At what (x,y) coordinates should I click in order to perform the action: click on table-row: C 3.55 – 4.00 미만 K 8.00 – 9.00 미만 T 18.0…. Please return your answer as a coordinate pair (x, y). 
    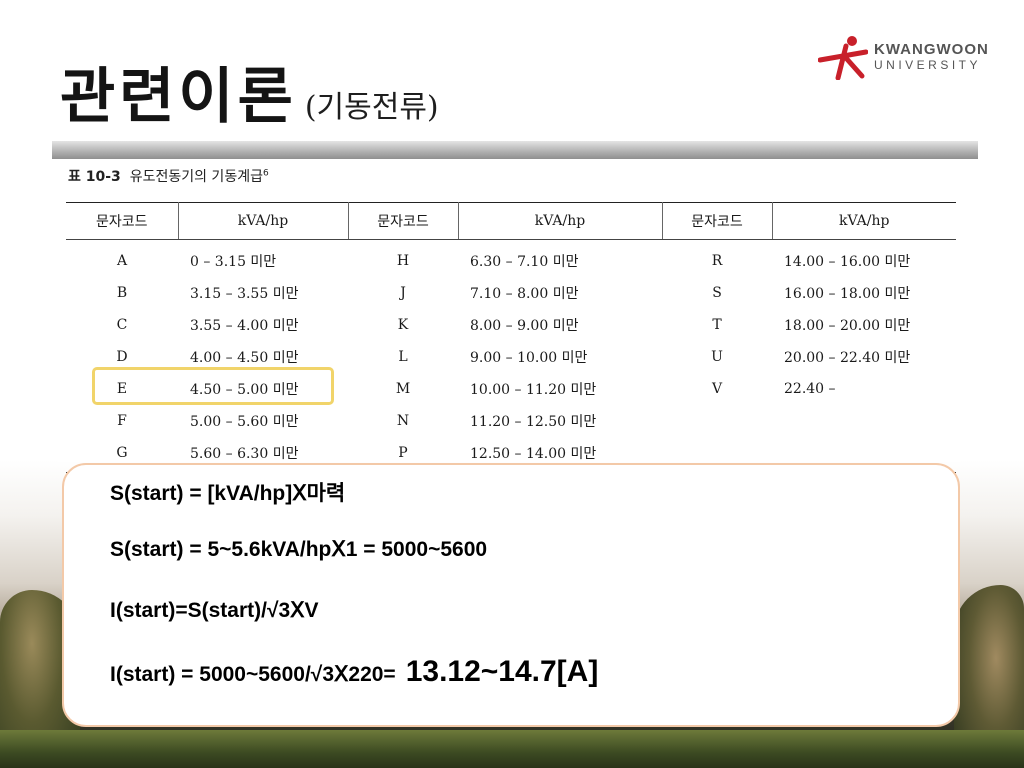
    Looking at the image, I should click on (511, 325).